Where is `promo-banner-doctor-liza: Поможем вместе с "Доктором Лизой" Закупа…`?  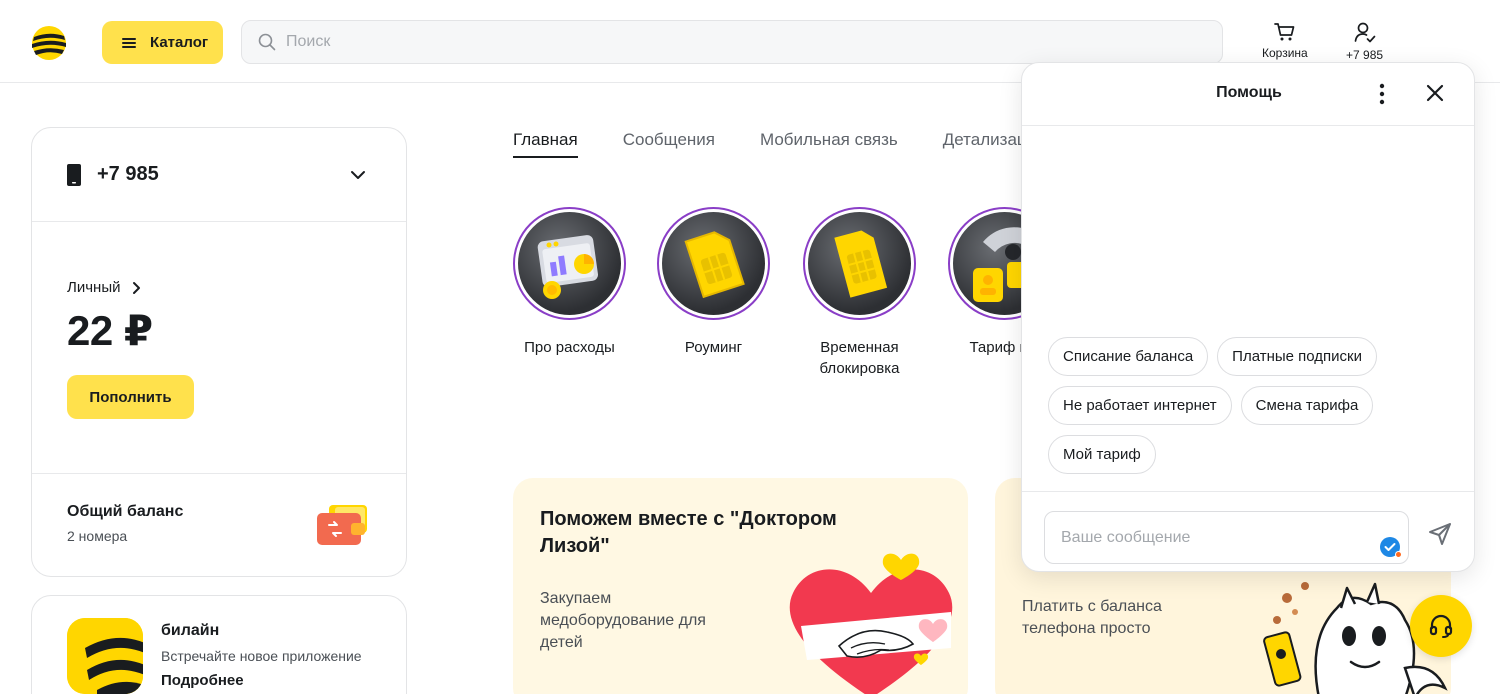 promo-banner-doctor-liza: Поможем вместе с "Доктором Лизой" Закупа… is located at coordinates (740, 586).